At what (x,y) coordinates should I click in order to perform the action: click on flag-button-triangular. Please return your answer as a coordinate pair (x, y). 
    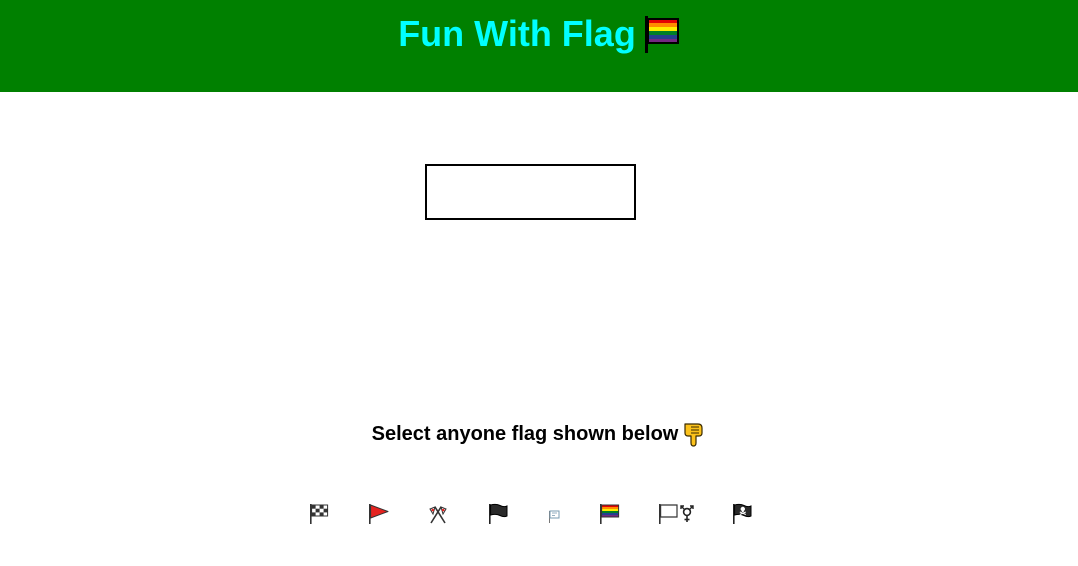
    Looking at the image, I should click on (379, 514).